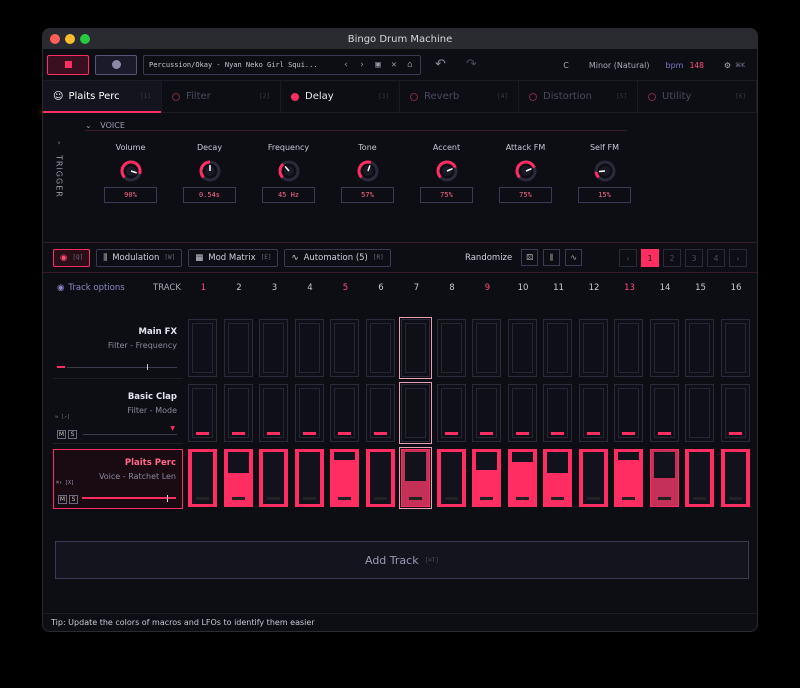 The image size is (800, 688). Describe the element at coordinates (619, 65) in the screenshot. I see `scale-selector: Minor (Natural)` at that location.